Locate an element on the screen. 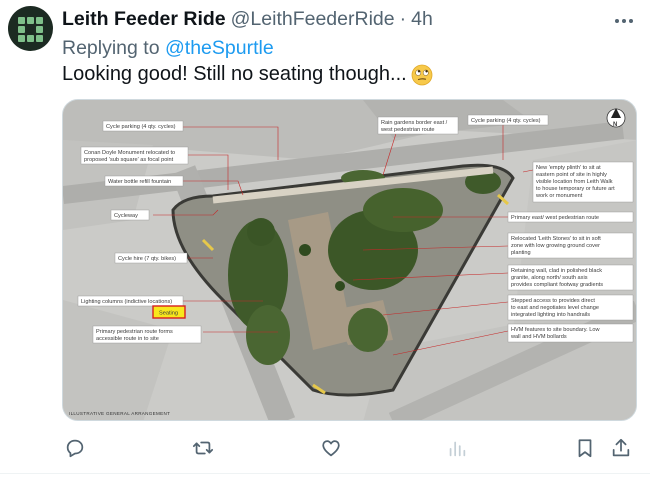 Image resolution: width=650 pixels, height=477 pixels. svg-text:integrated lighting into handr: integrated lighting into handrails is located at coordinates (550, 315).